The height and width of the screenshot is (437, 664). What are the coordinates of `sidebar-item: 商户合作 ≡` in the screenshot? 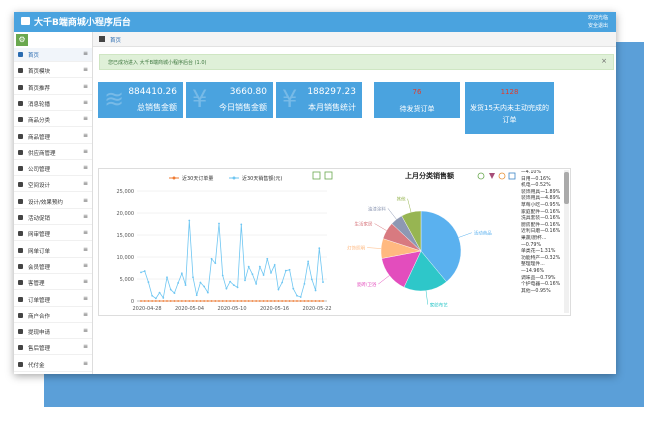 It's located at (53, 316).